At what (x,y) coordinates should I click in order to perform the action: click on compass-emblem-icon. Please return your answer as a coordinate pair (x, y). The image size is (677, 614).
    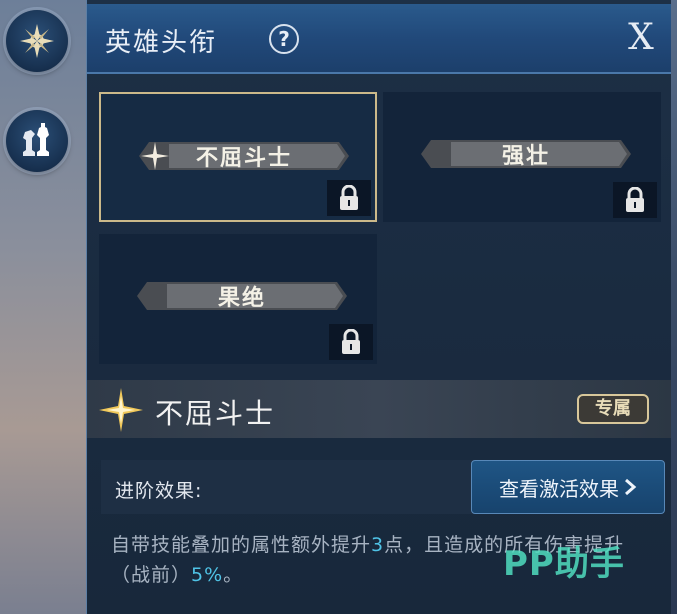
    Looking at the image, I should click on (37, 41).